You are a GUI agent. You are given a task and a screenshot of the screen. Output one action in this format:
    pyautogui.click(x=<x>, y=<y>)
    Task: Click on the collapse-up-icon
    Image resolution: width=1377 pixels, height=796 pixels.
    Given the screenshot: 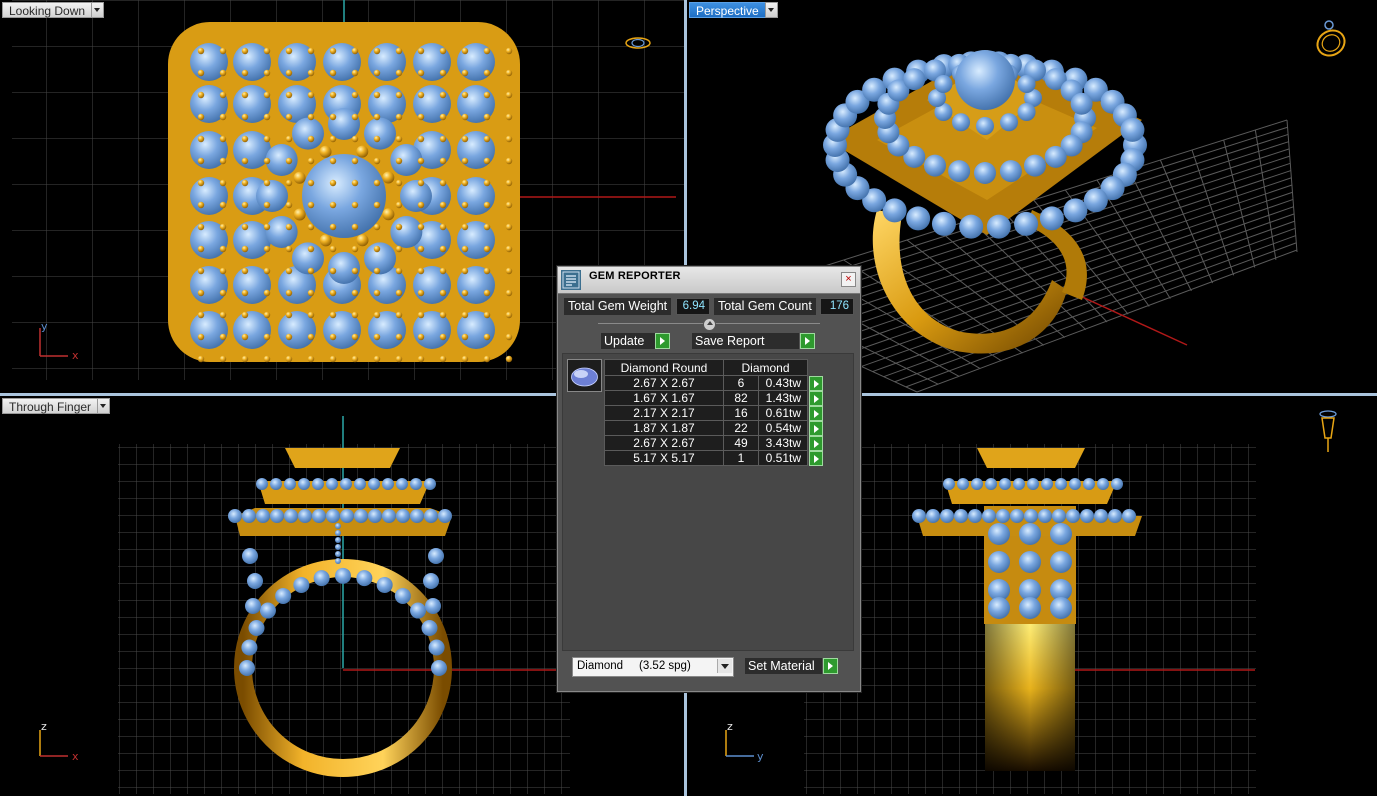 What is the action you would take?
    pyautogui.click(x=709, y=324)
    